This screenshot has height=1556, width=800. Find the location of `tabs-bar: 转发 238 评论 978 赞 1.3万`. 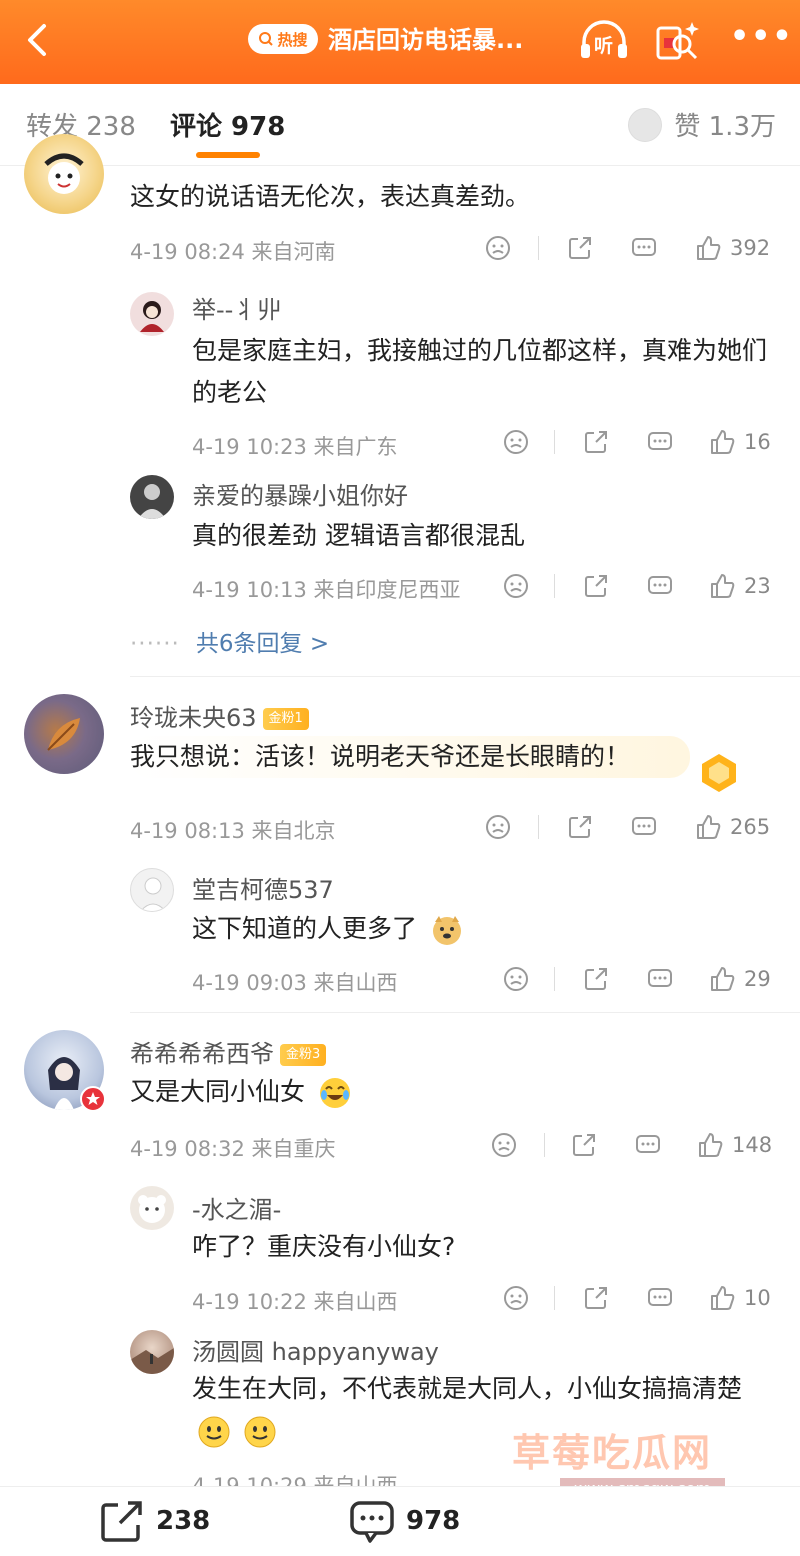

tabs-bar: 转发 238 评论 978 赞 1.3万 is located at coordinates (400, 125).